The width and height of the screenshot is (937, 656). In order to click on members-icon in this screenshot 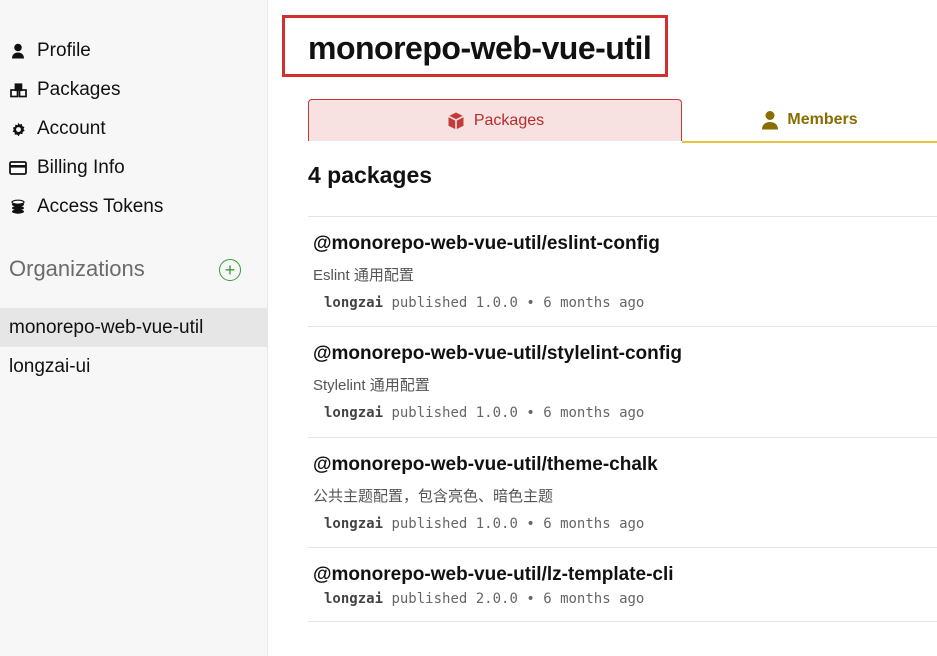, I will do `click(770, 120)`.